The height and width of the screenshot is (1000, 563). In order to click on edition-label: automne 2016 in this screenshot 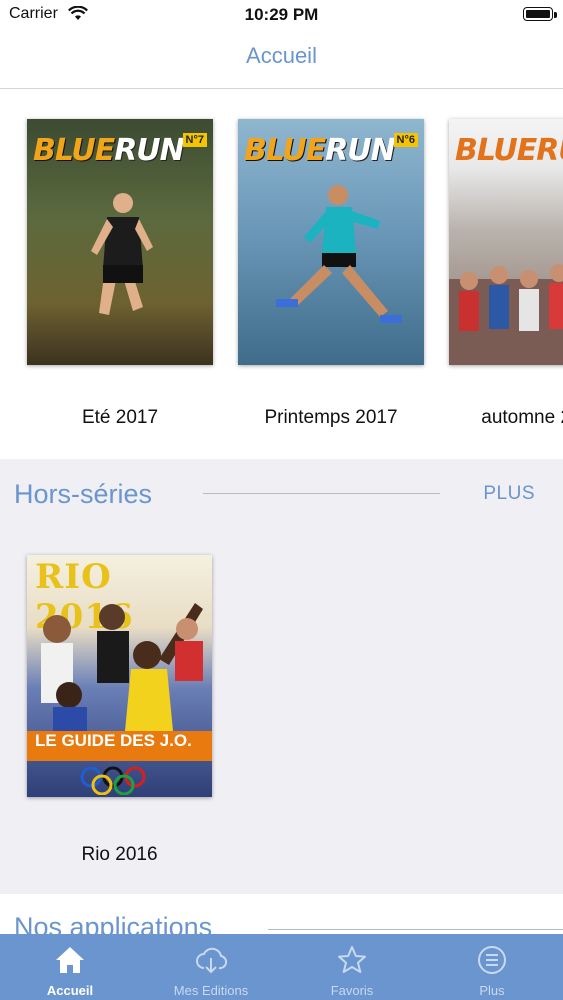, I will do `click(522, 417)`.